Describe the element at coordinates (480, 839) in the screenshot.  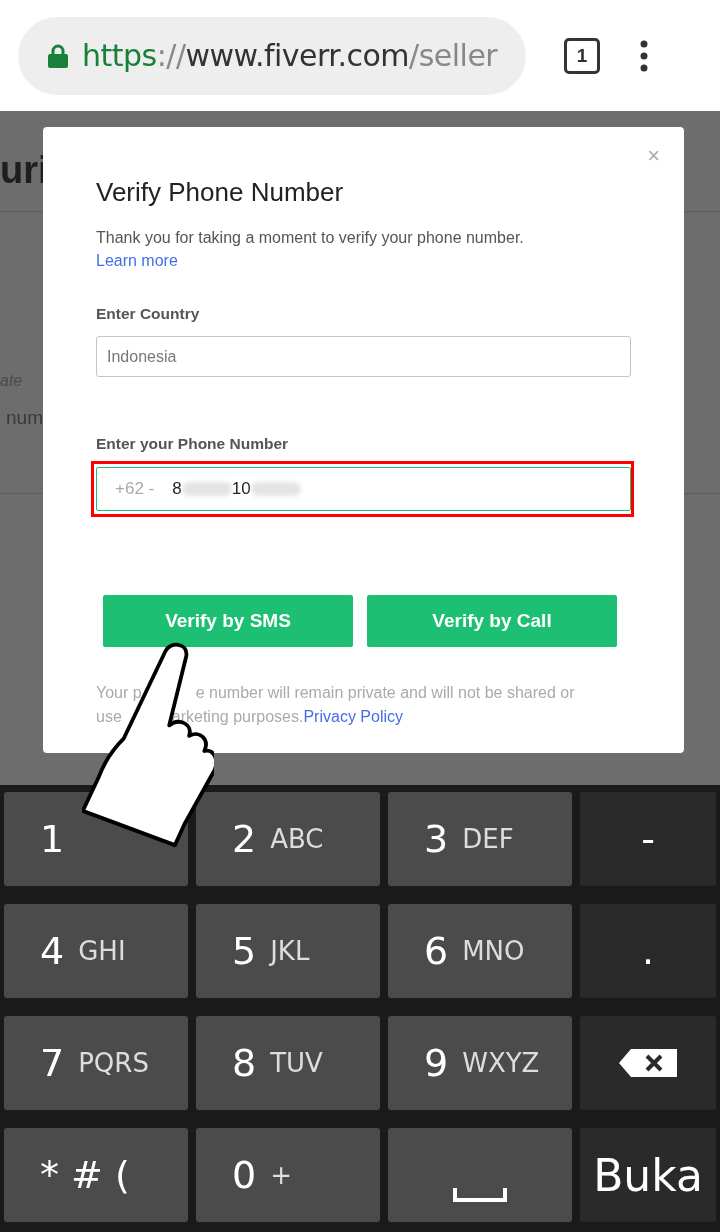
I see `keypad-key: 3 DEF` at that location.